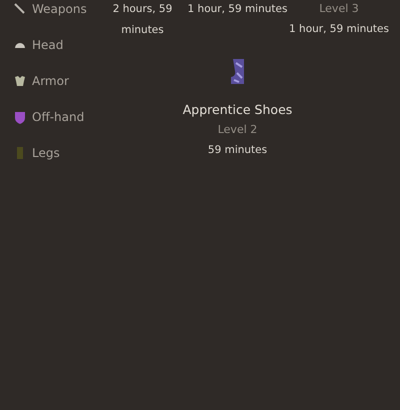 The height and width of the screenshot is (410, 400). What do you see at coordinates (58, 117) in the screenshot?
I see `sidebar-item: Off-hand` at bounding box center [58, 117].